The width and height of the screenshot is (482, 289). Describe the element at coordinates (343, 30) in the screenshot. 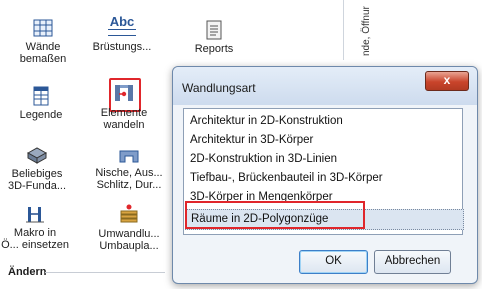

I see `ribbon-divider` at that location.